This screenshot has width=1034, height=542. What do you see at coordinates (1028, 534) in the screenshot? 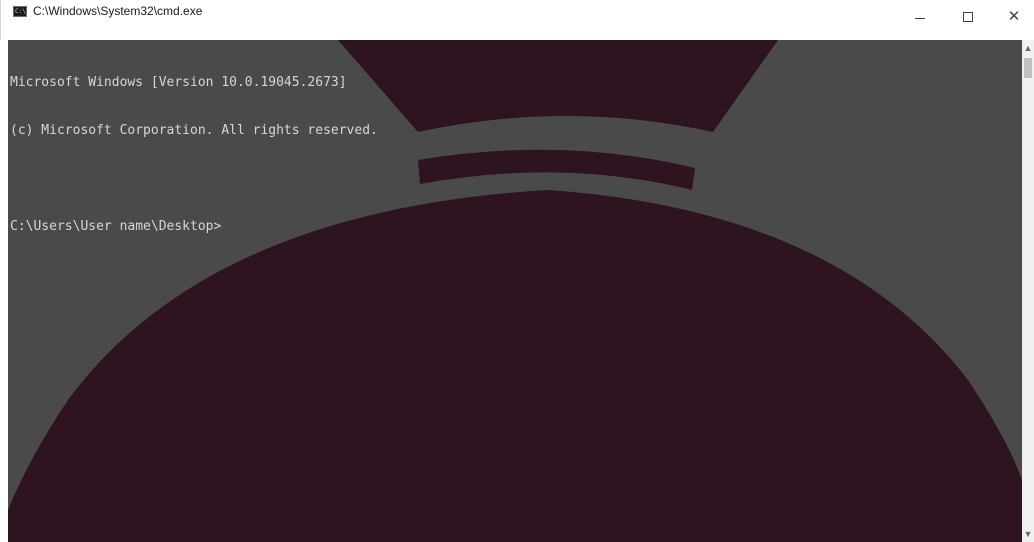
I see `scroll-down-icon: ▼` at bounding box center [1028, 534].